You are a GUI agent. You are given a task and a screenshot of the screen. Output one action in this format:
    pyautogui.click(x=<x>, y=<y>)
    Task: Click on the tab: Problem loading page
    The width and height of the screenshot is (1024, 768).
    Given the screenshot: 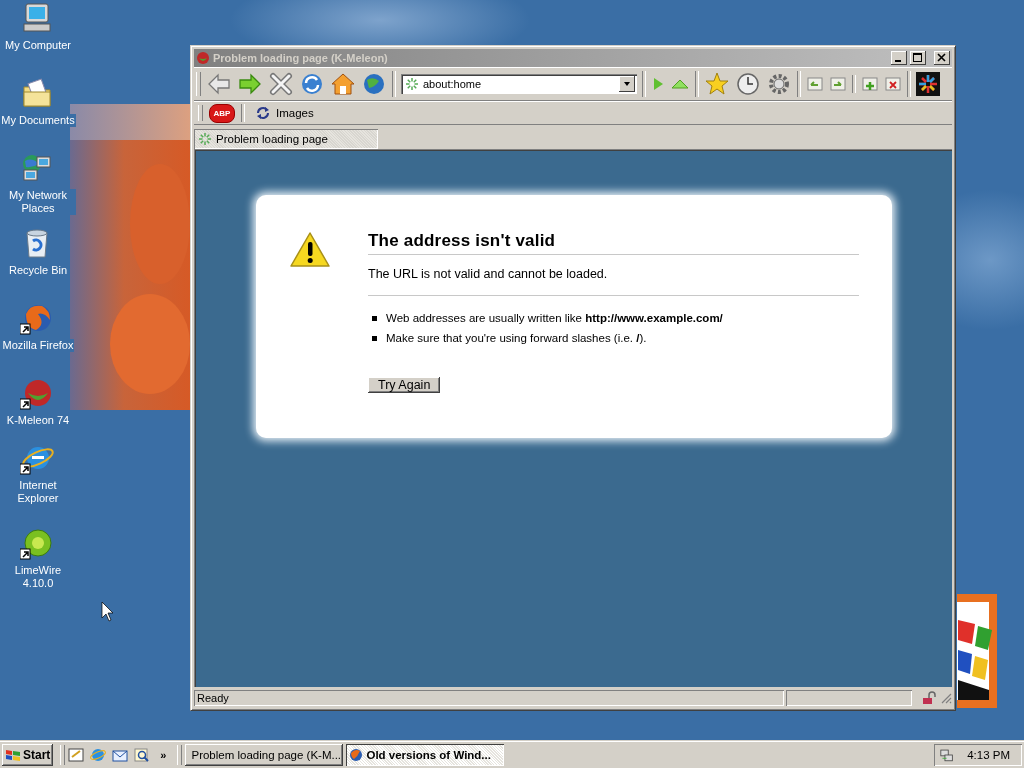 What is the action you would take?
    pyautogui.click(x=286, y=139)
    